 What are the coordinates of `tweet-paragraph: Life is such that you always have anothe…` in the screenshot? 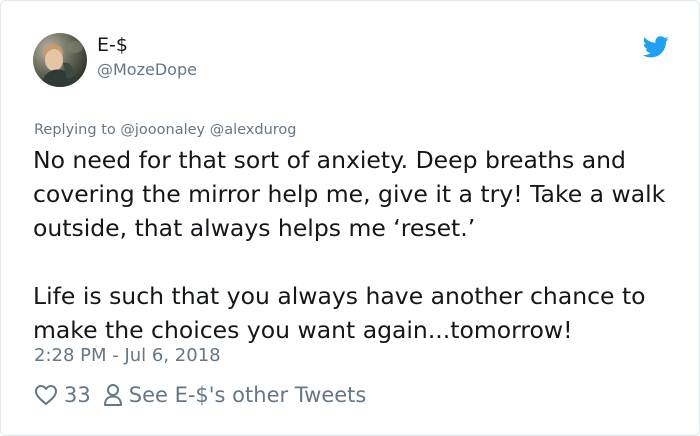 It's located at (339, 313).